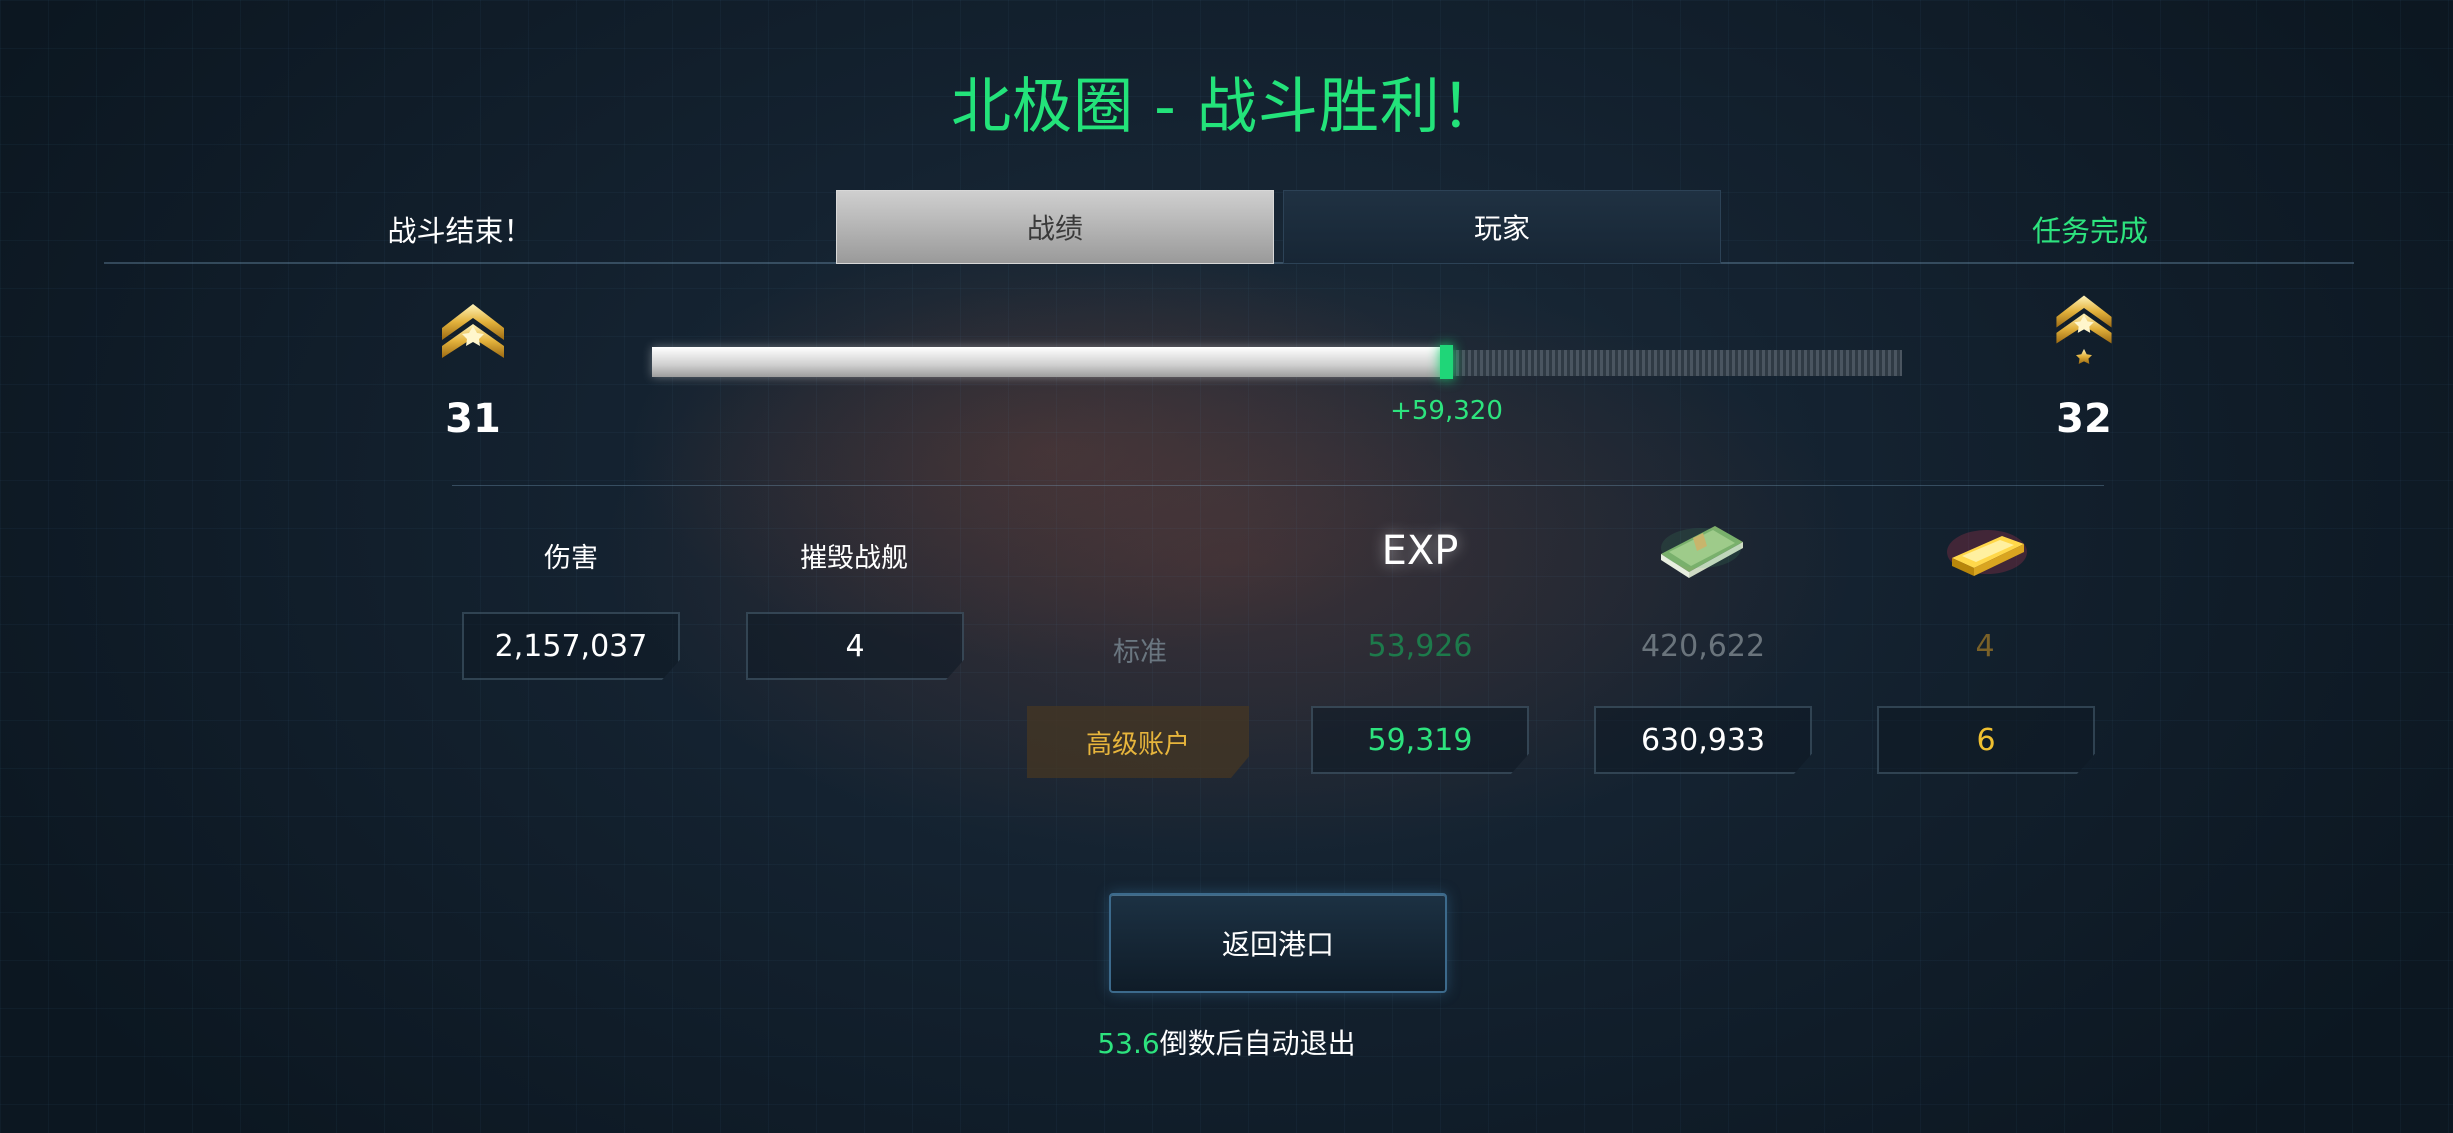 The height and width of the screenshot is (1133, 2453). I want to click on premium-gold-value: 6, so click(1986, 740).